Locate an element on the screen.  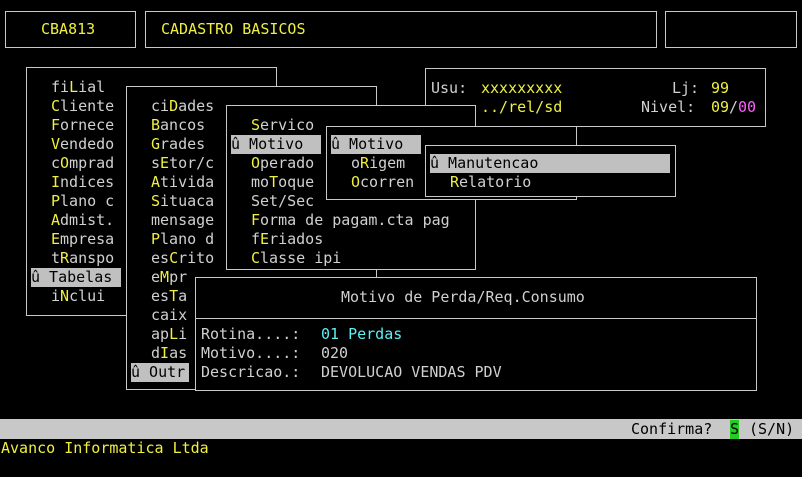
confirm-prompt: Confirma? is located at coordinates (672, 429).